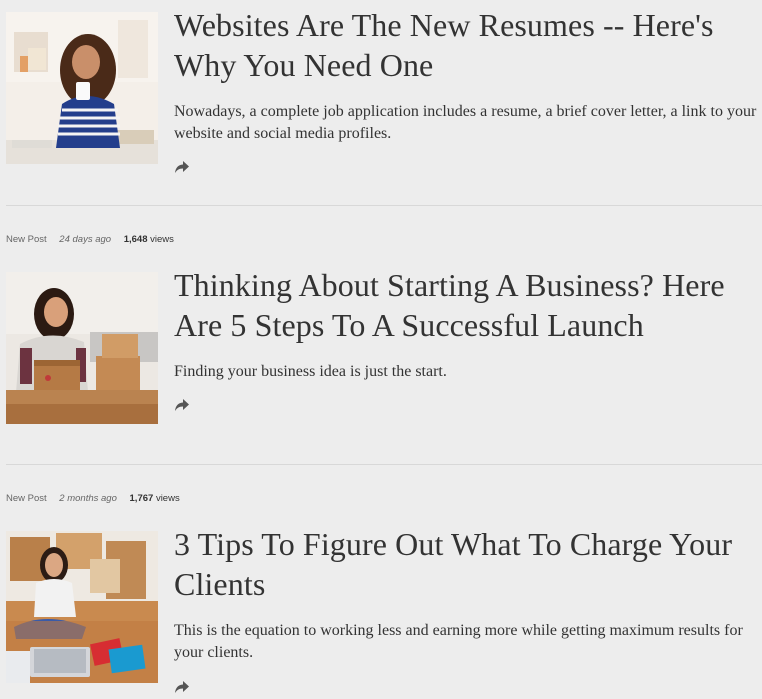 The height and width of the screenshot is (699, 762). I want to click on woman-with-mug-image, so click(82, 88).